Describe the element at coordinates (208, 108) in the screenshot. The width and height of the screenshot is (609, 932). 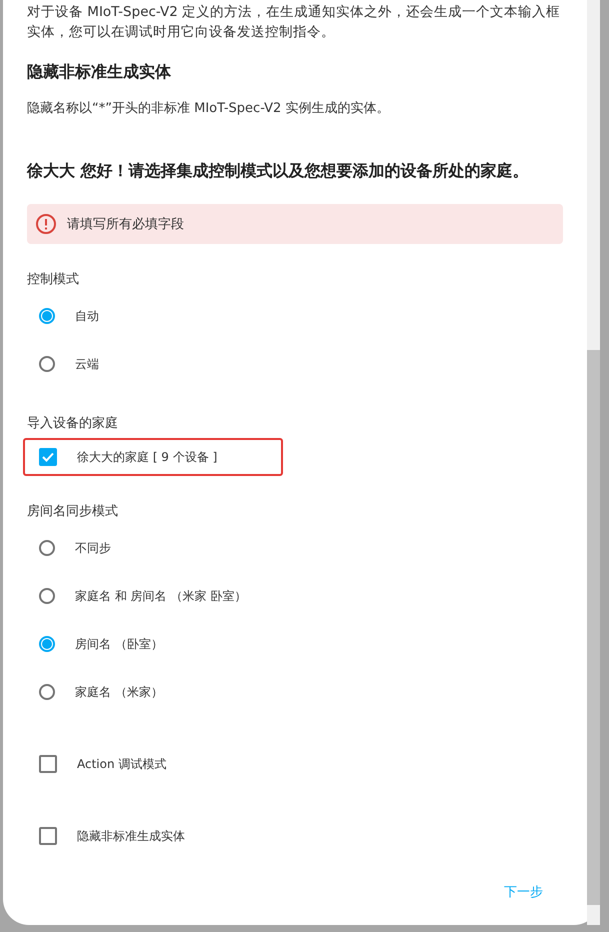
I see `section-description: 隐藏名称以“*”开头的非标准 MIoT-Spec-V2 实例生成的实体。` at that location.